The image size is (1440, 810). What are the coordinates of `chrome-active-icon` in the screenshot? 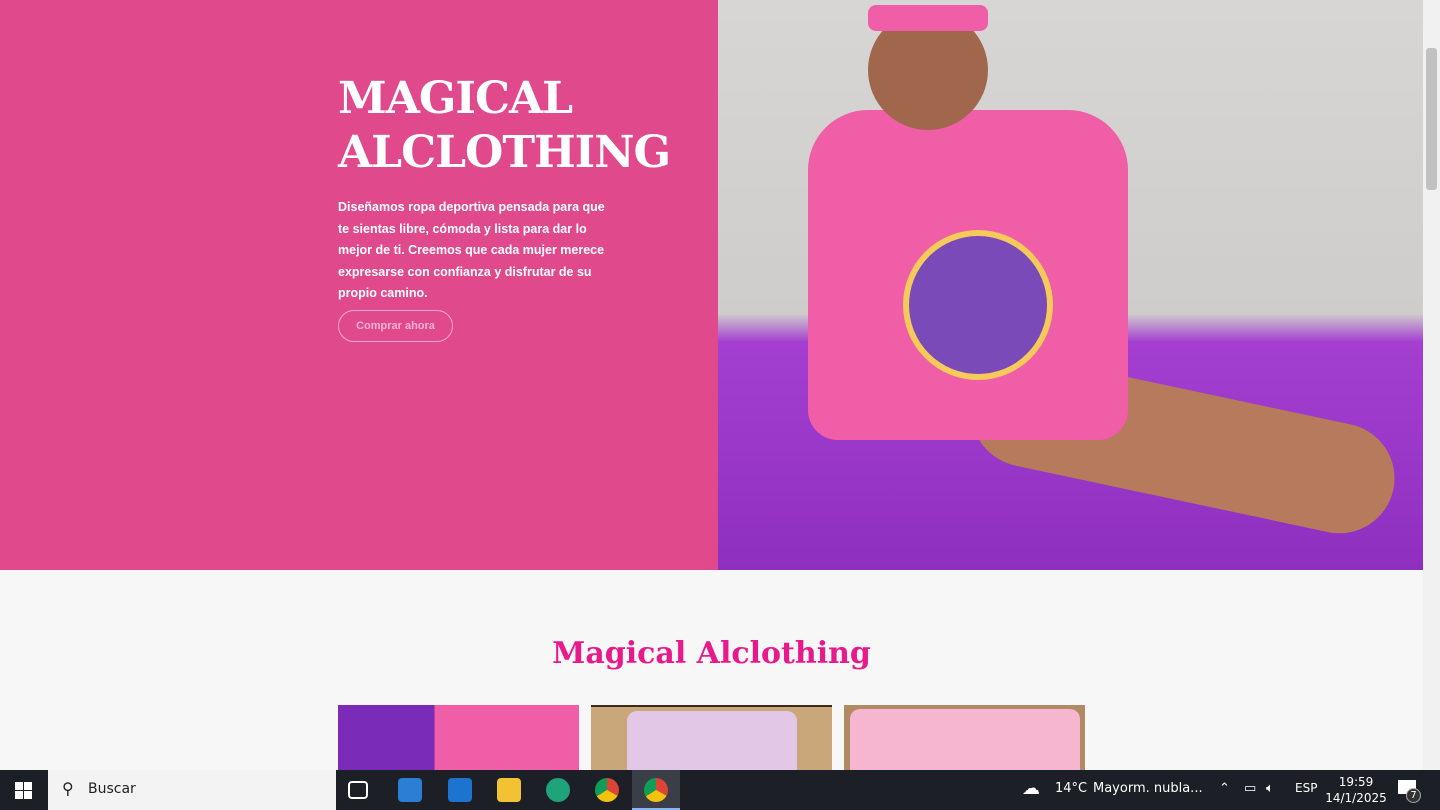 It's located at (656, 790).